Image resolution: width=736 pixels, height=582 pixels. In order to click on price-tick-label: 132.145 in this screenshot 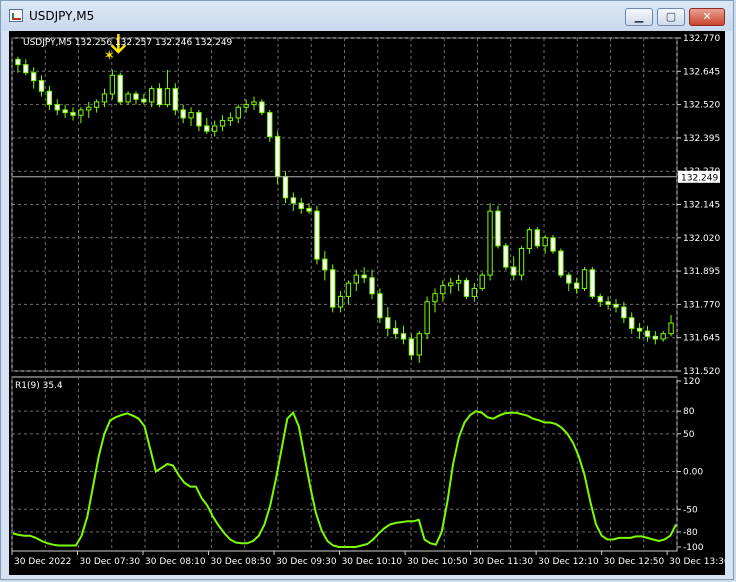, I will do `click(701, 206)`.